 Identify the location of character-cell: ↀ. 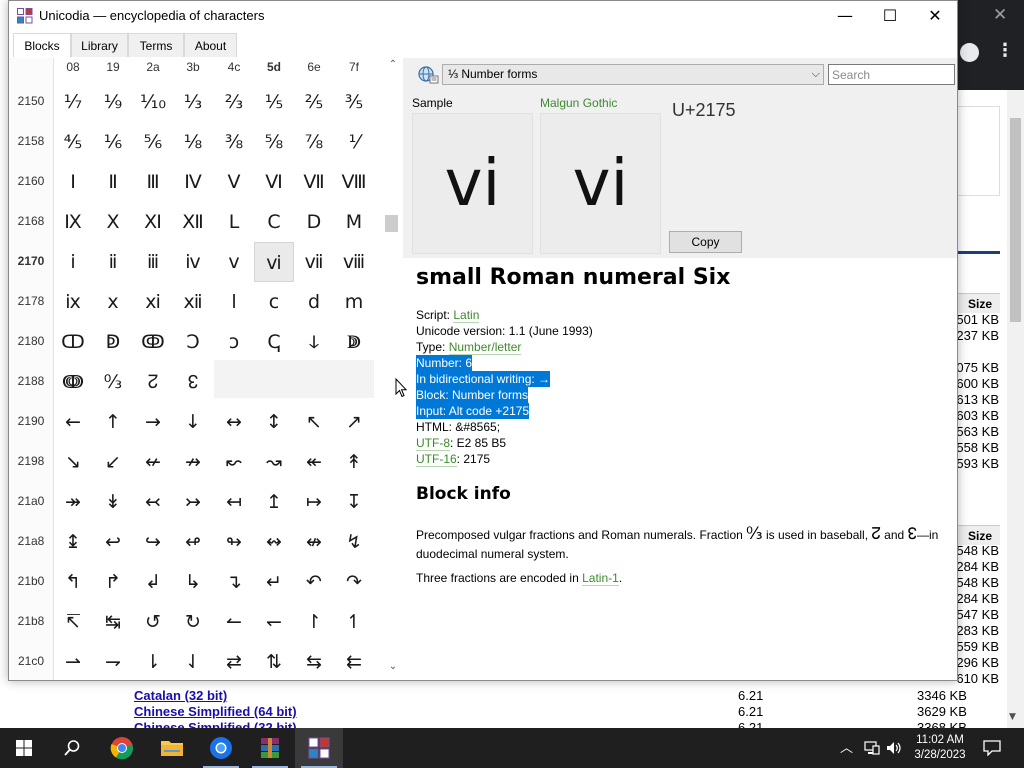
(73, 342).